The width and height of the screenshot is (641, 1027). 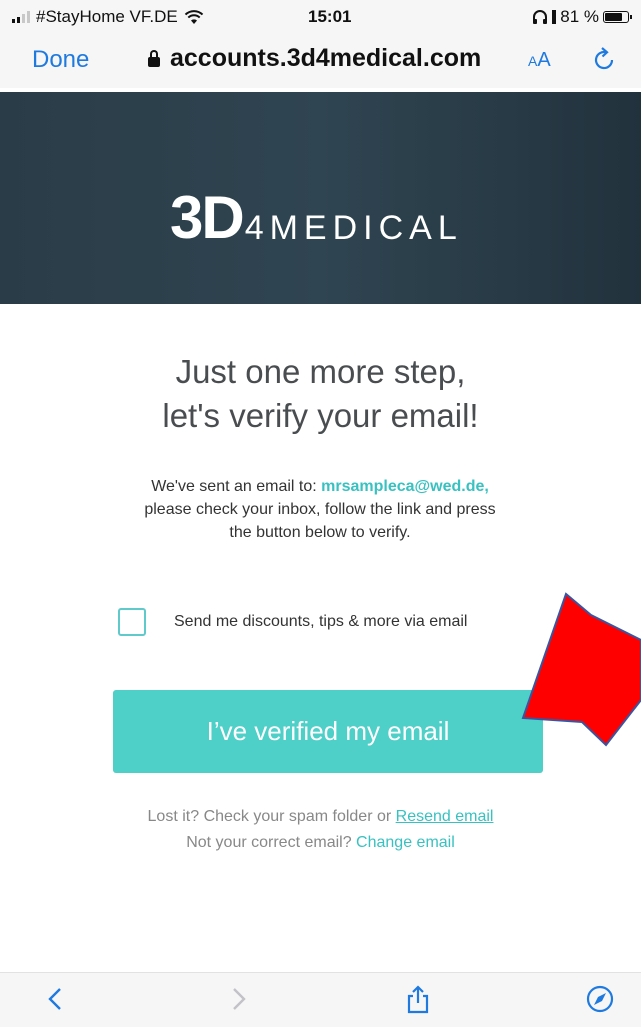 I want to click on text-size-button: AA, so click(x=539, y=60).